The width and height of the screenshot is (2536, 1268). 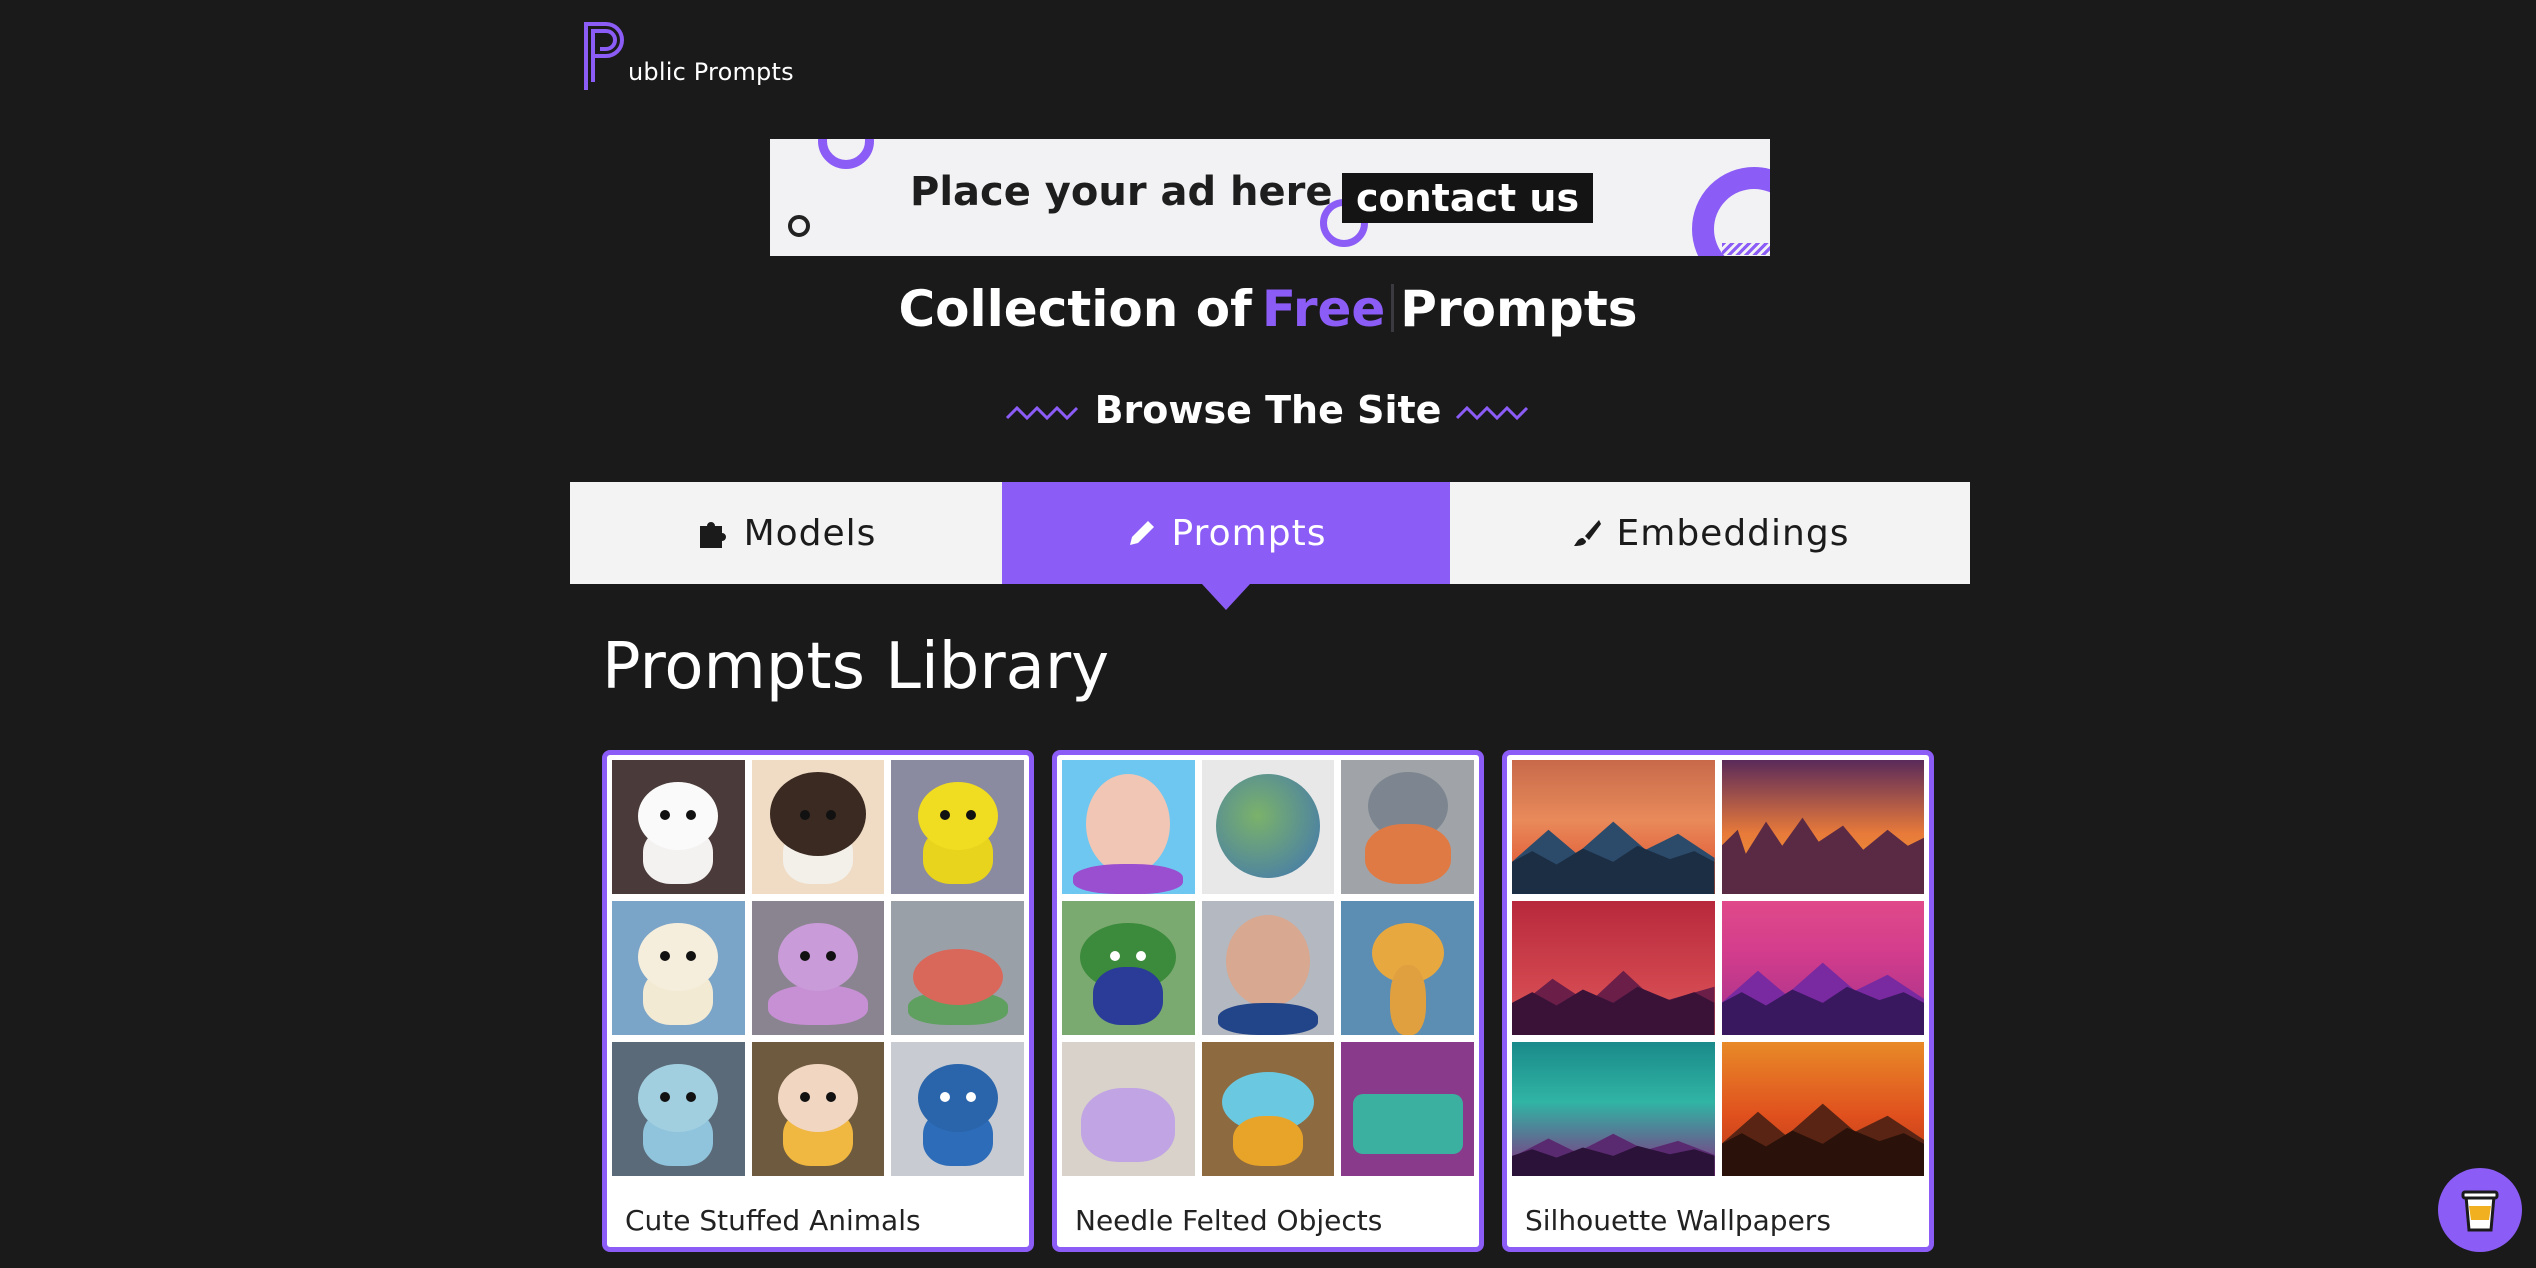 I want to click on decorative-hatch, so click(x=1746, y=249).